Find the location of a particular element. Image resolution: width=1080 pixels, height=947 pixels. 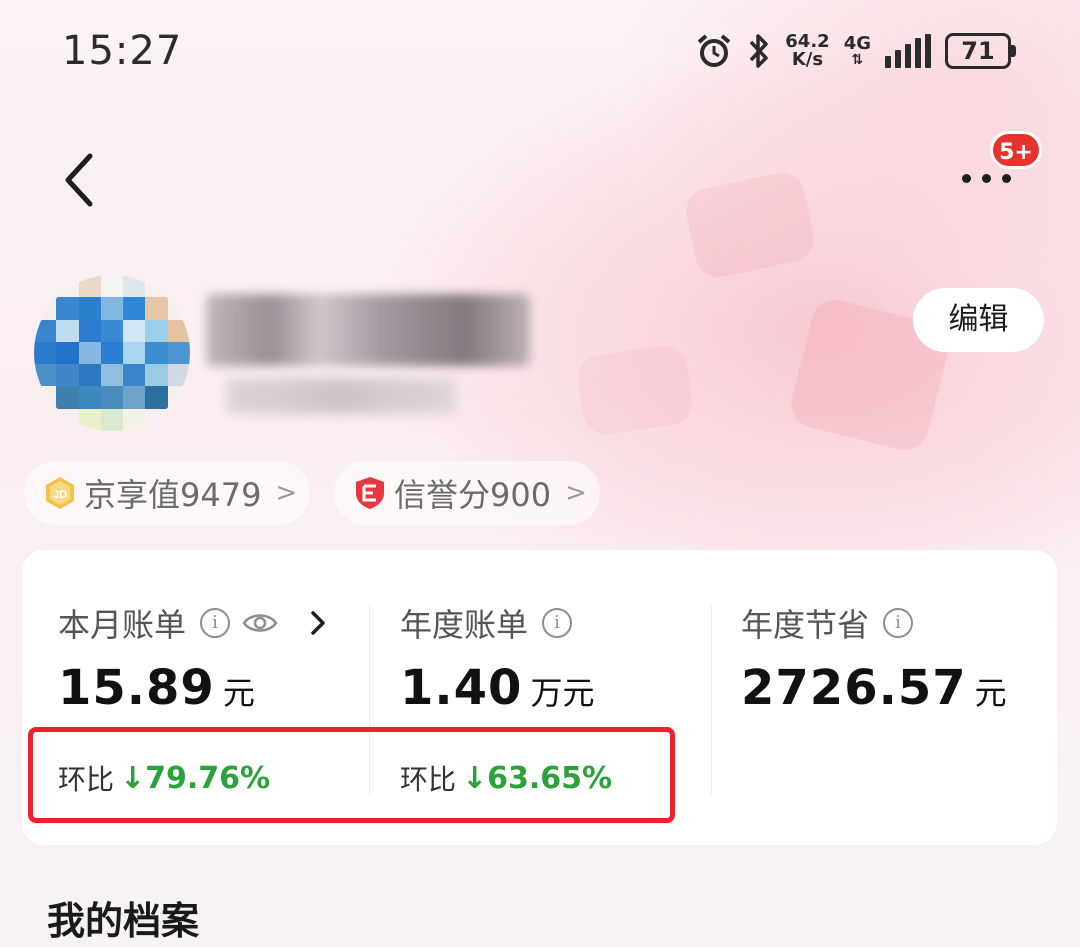

yearly-bill-amount: 1.40 万元 is located at coordinates (497, 688).